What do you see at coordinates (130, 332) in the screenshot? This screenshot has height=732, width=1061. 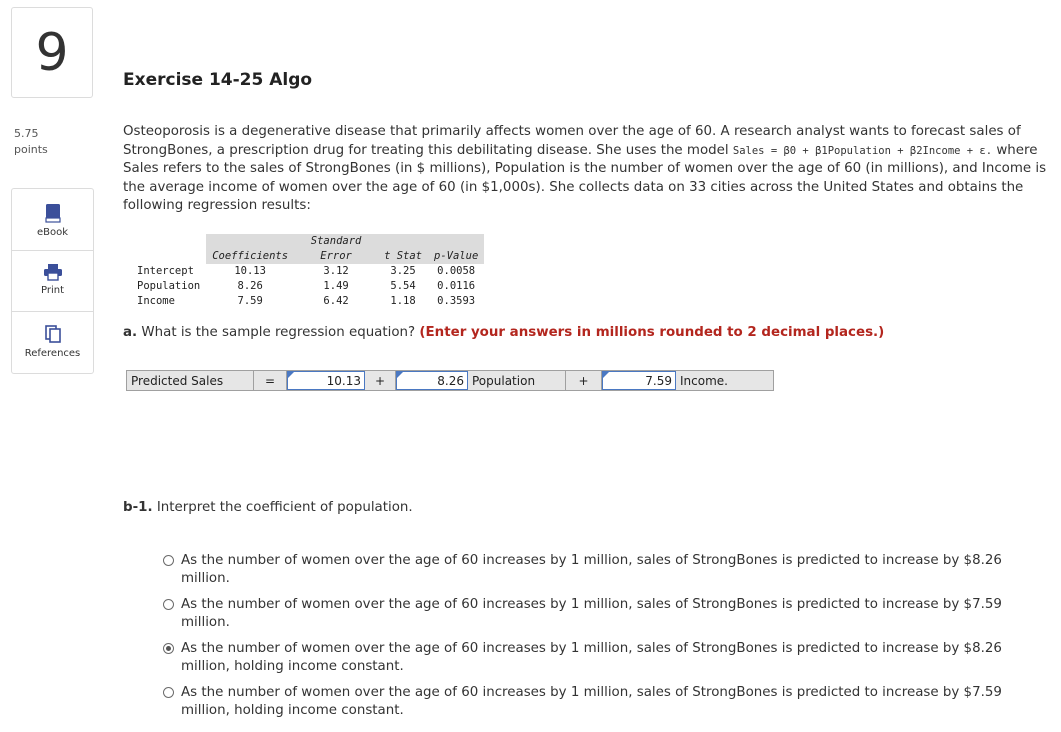 I see `part-a-label: a.` at bounding box center [130, 332].